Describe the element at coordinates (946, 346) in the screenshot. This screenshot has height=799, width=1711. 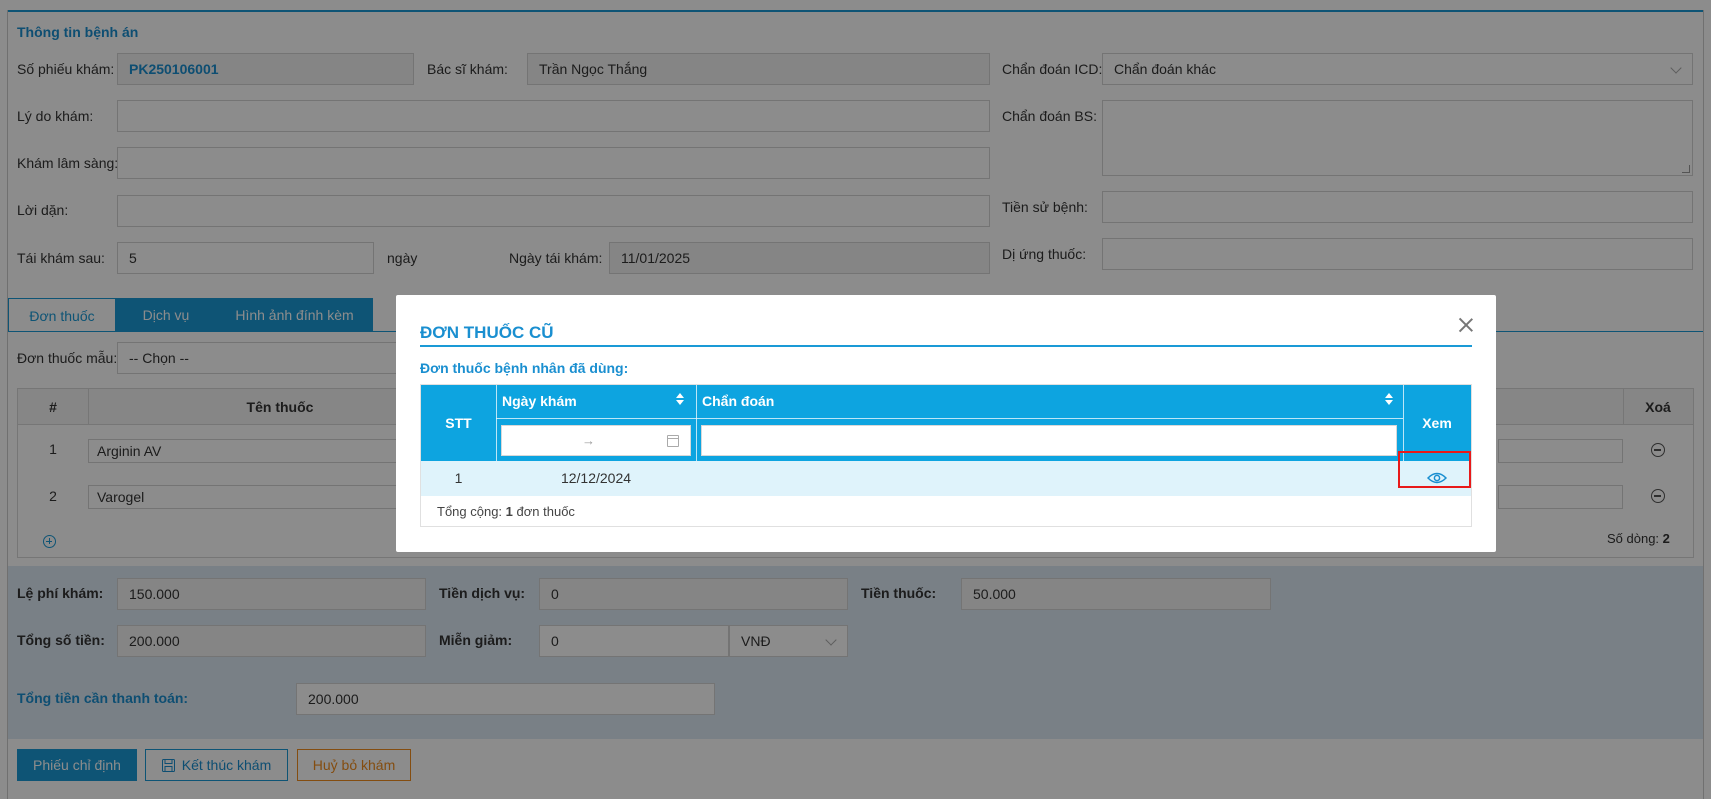
I see `modal-title-divider` at that location.